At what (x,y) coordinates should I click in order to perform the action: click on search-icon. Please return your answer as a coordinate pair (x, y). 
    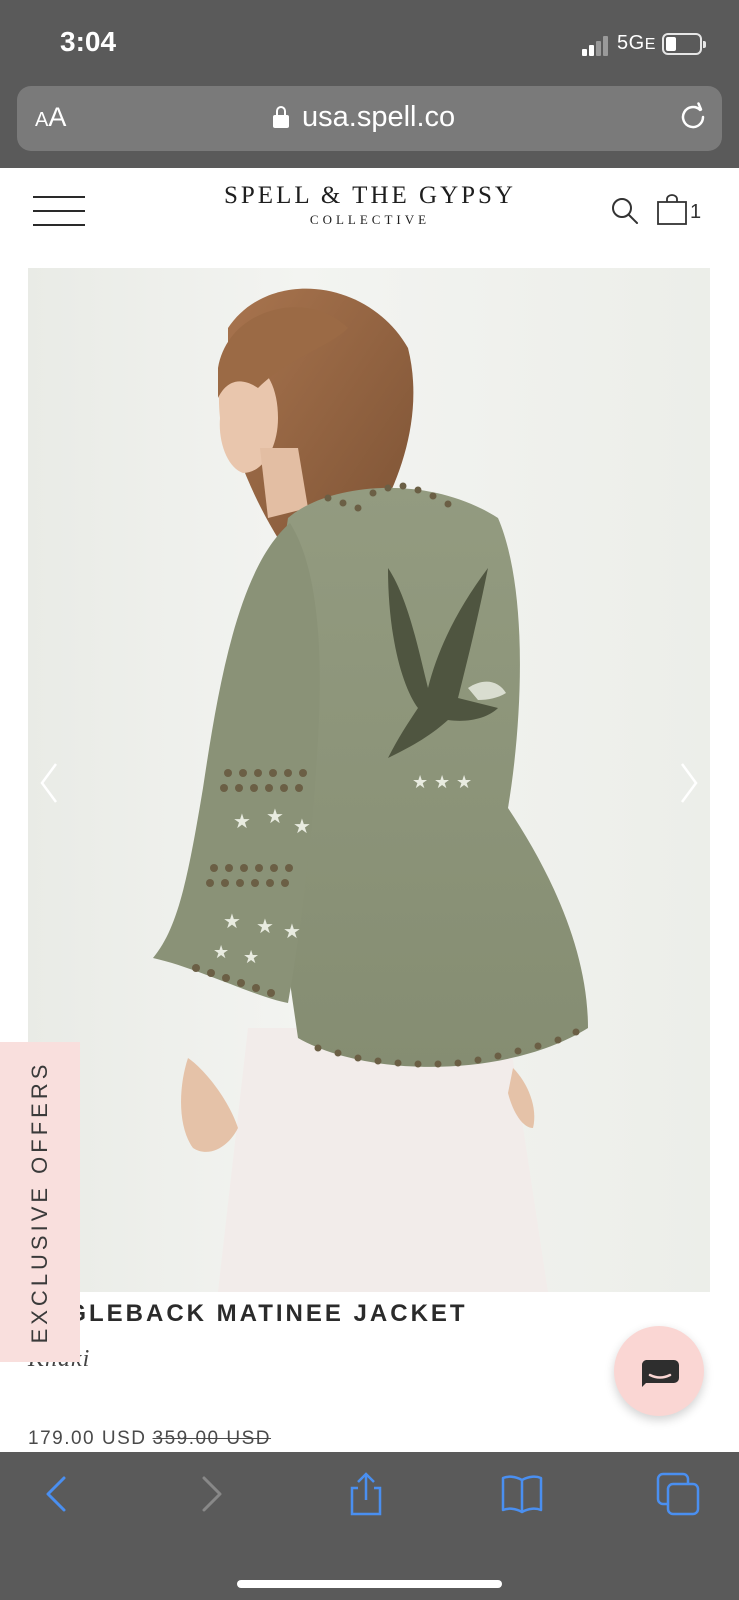
    Looking at the image, I should click on (625, 211).